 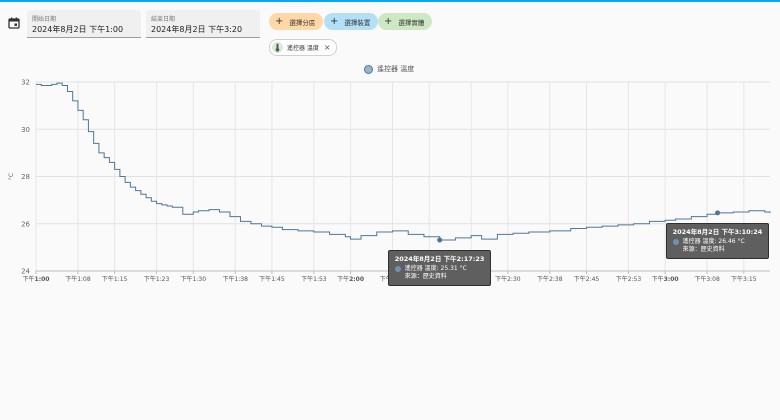 I want to click on x-tick-label: 下午1:30, so click(x=194, y=279).